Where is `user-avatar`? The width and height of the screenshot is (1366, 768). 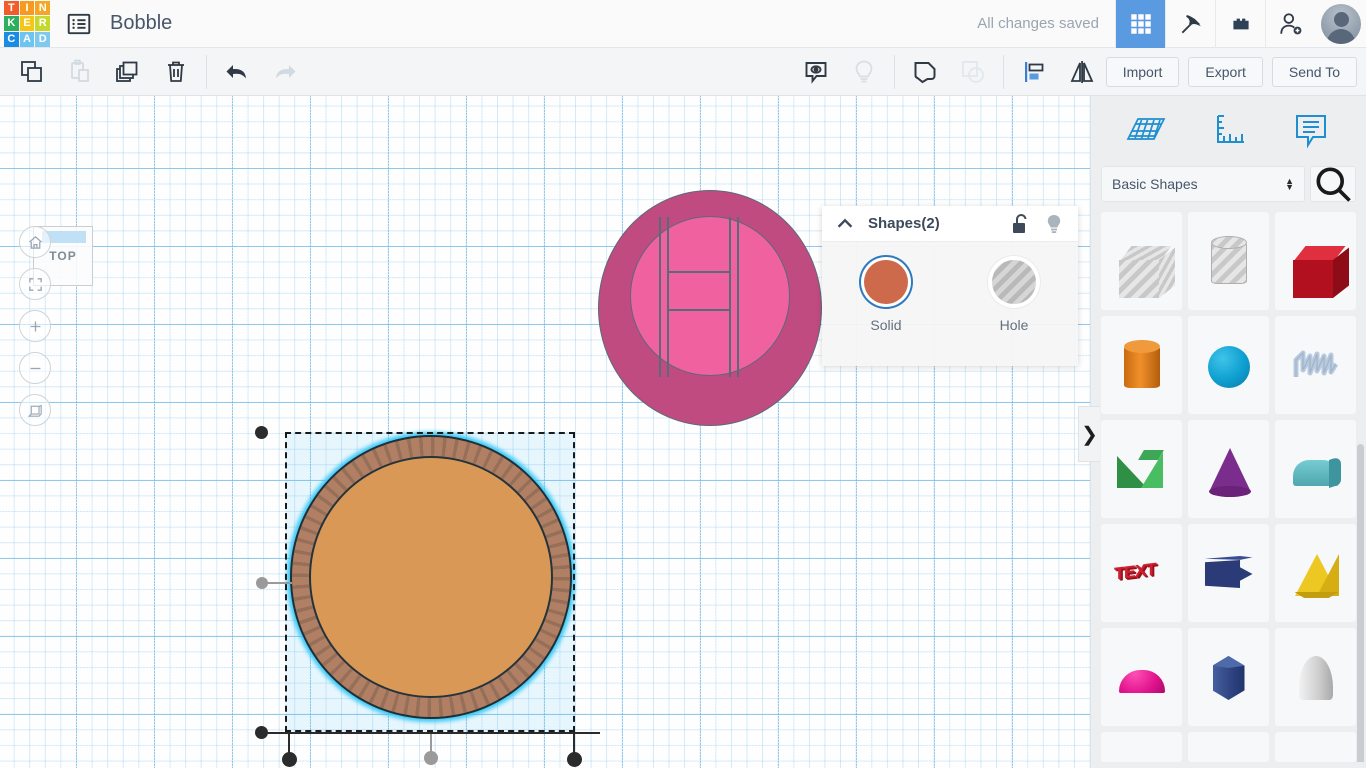 user-avatar is located at coordinates (1341, 23).